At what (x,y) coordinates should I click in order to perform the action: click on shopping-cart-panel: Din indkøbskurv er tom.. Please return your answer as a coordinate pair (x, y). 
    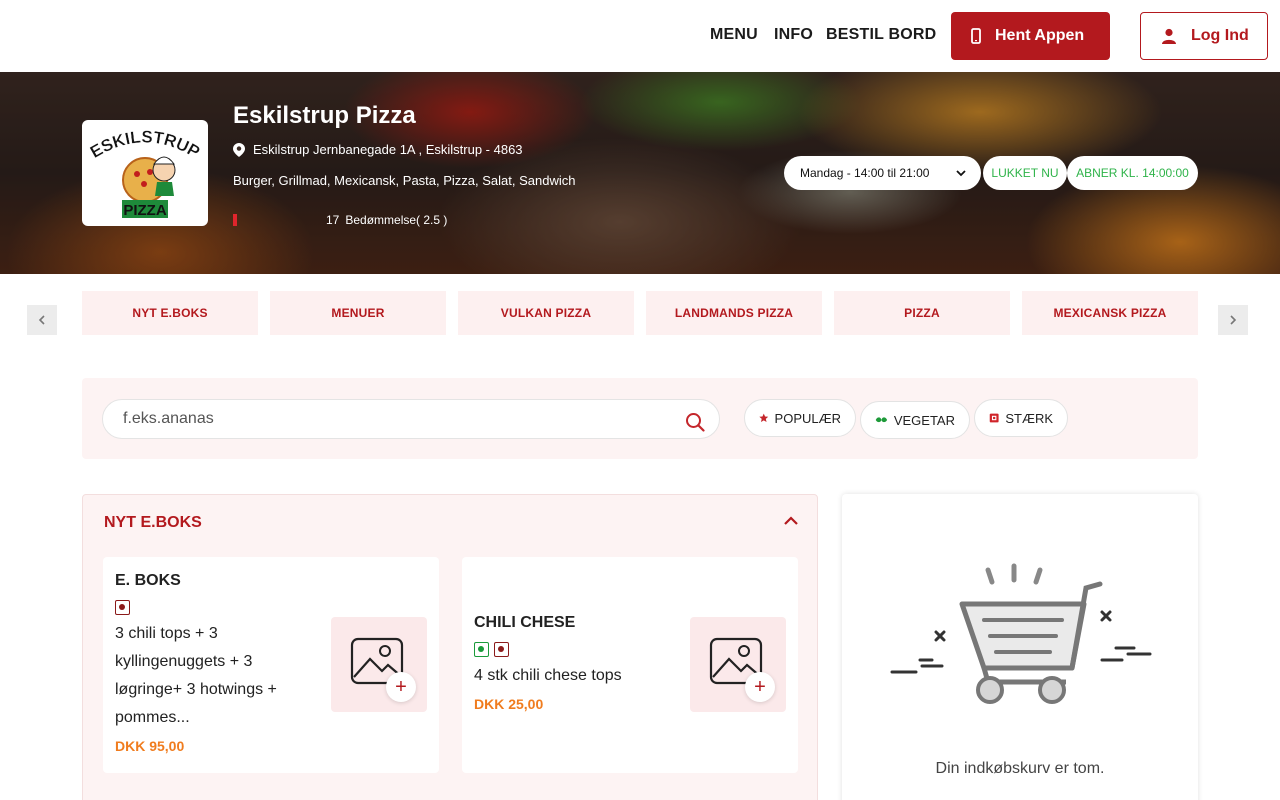
    Looking at the image, I should click on (1020, 647).